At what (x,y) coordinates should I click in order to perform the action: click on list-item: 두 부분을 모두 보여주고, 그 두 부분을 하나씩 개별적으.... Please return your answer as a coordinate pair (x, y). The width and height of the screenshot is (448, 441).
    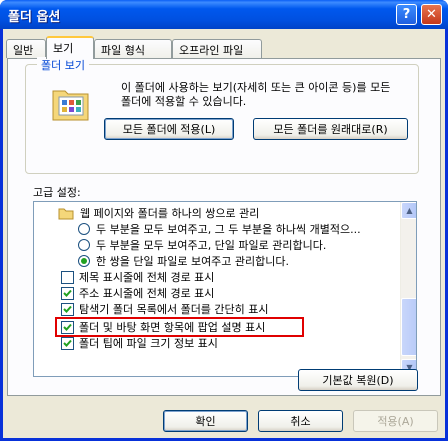
    Looking at the image, I should click on (217, 229).